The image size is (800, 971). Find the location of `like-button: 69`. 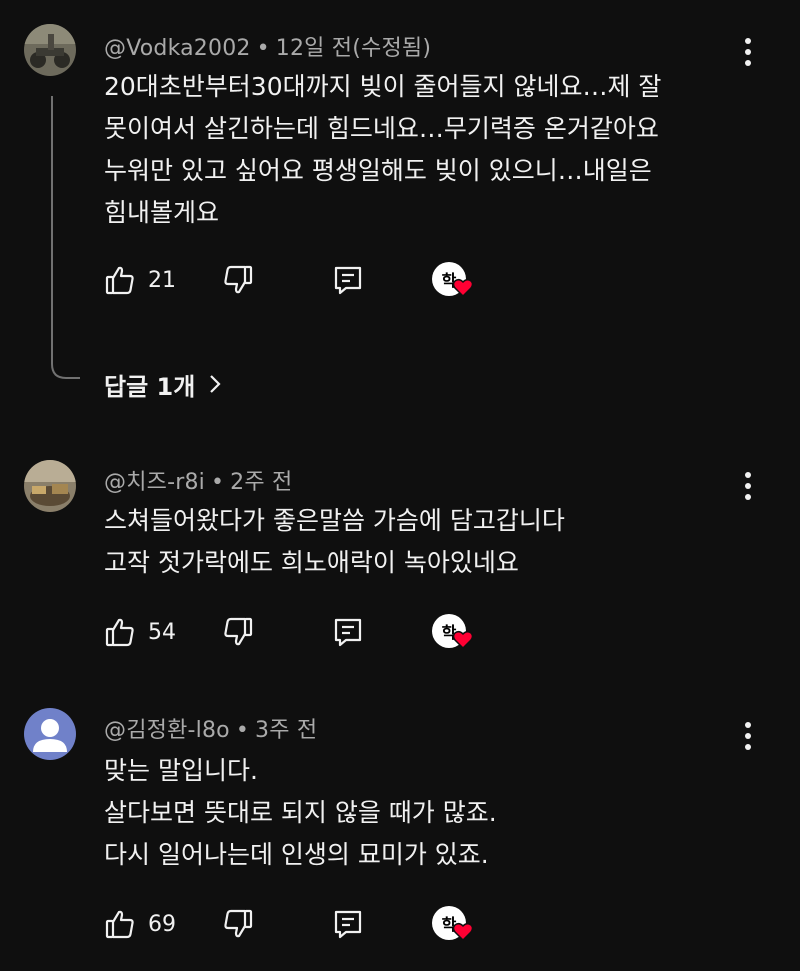

like-button: 69 is located at coordinates (140, 924).